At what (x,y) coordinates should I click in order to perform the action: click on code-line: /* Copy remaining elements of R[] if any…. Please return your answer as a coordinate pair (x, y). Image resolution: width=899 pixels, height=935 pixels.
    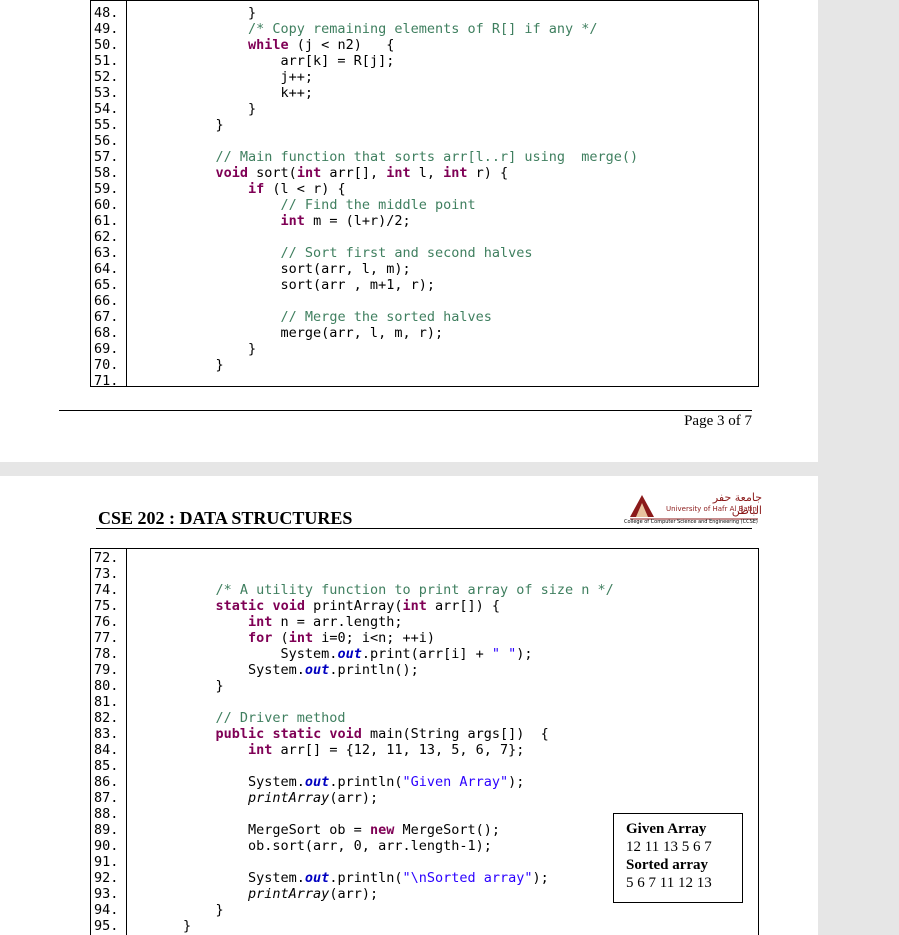
    Looking at the image, I should click on (423, 29).